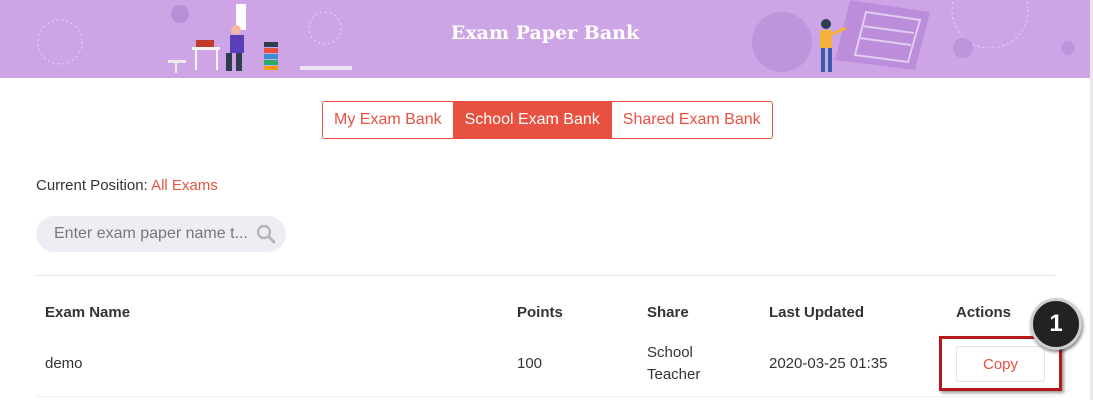  I want to click on divider, so click(545, 275).